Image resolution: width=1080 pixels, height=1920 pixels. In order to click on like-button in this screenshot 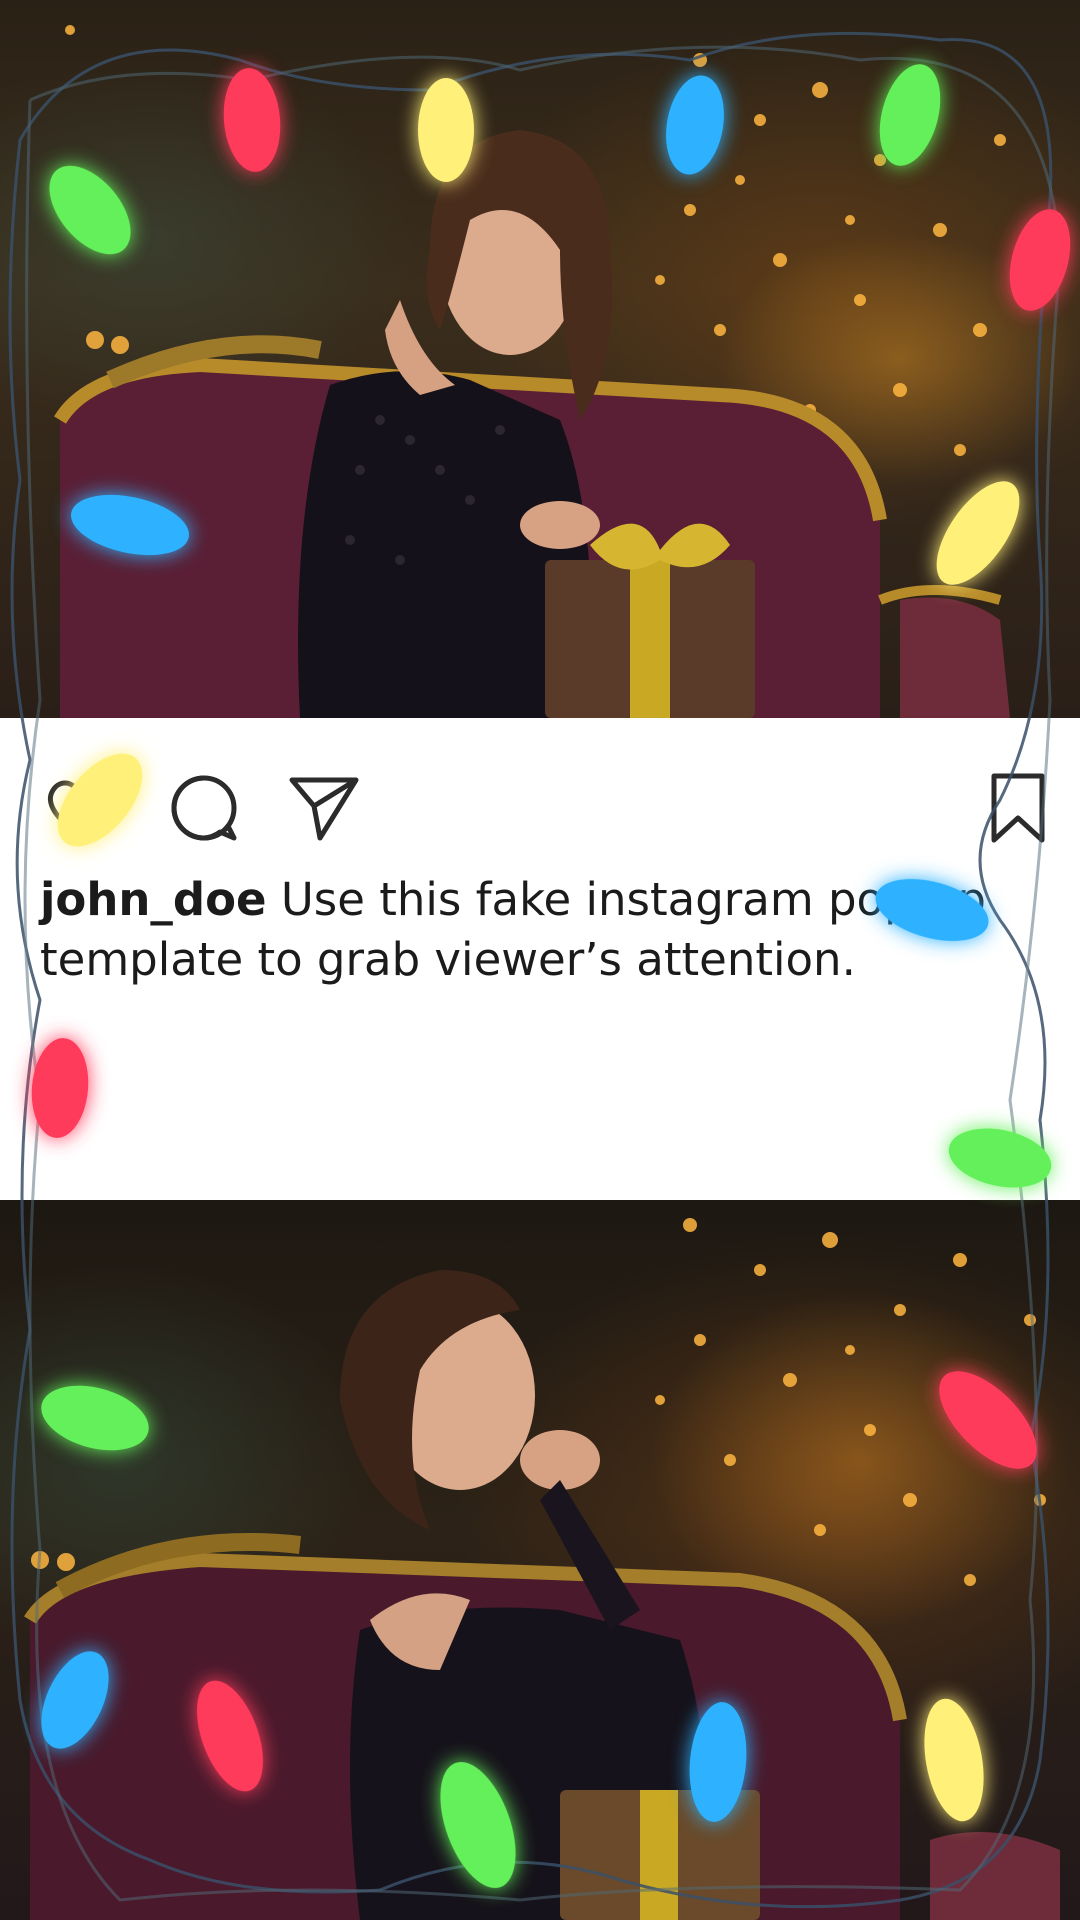, I will do `click(78, 808)`.